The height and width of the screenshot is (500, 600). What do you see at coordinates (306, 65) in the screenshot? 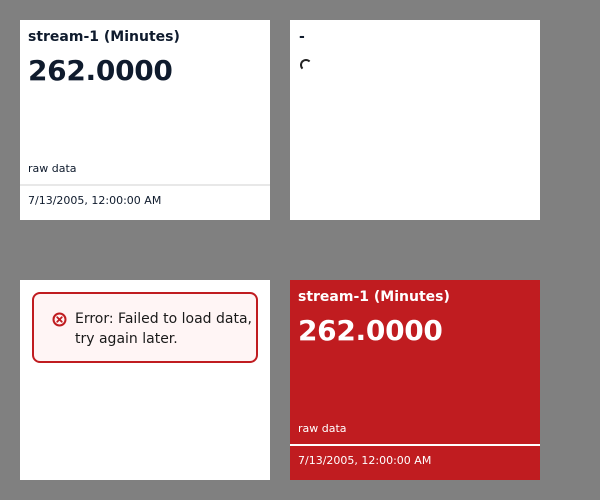
I see `spinner-icon` at bounding box center [306, 65].